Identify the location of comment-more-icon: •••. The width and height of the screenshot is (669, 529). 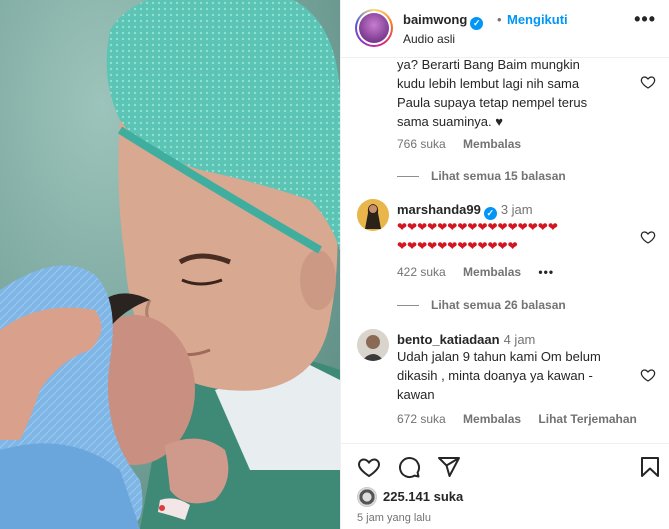
(546, 272).